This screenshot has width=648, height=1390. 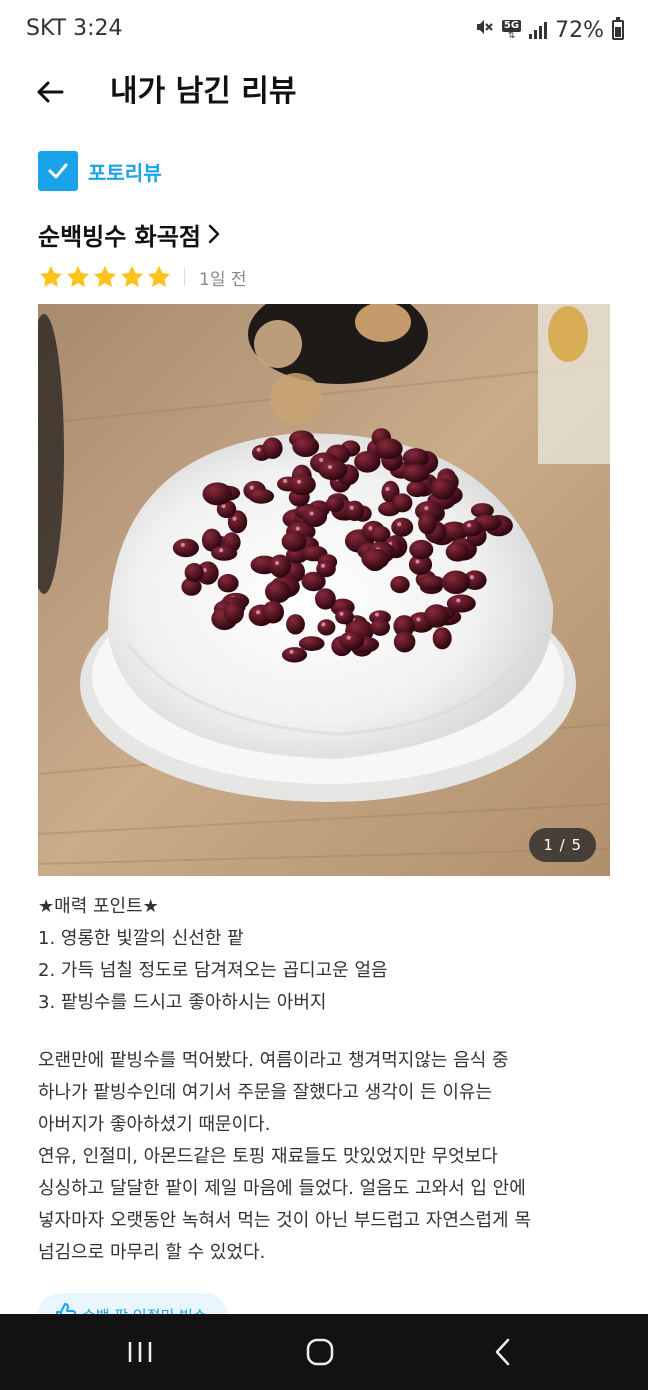 What do you see at coordinates (182, 1002) in the screenshot?
I see `highlight-line: 3. 팥빙수를 드시고 좋아하시는 아버지` at bounding box center [182, 1002].